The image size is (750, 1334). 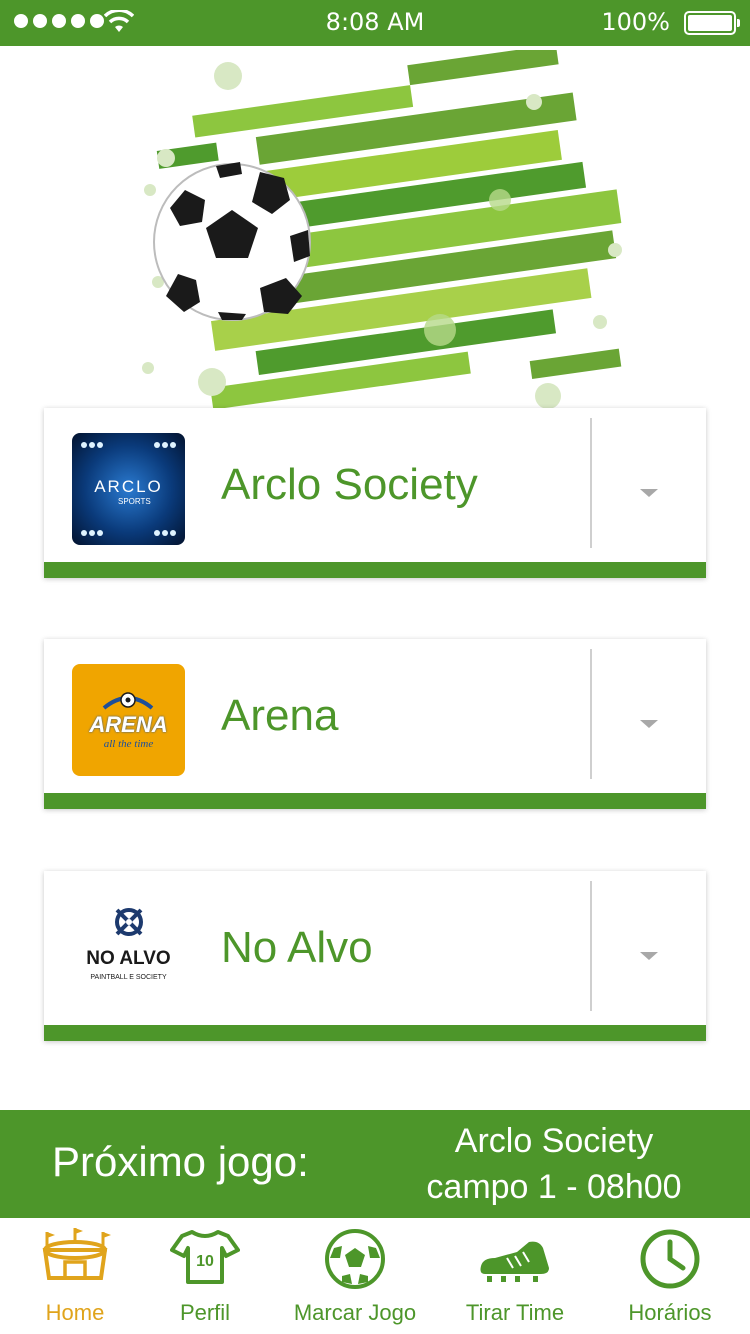 I want to click on next-game-label: Próximo jogo:, so click(x=180, y=1161).